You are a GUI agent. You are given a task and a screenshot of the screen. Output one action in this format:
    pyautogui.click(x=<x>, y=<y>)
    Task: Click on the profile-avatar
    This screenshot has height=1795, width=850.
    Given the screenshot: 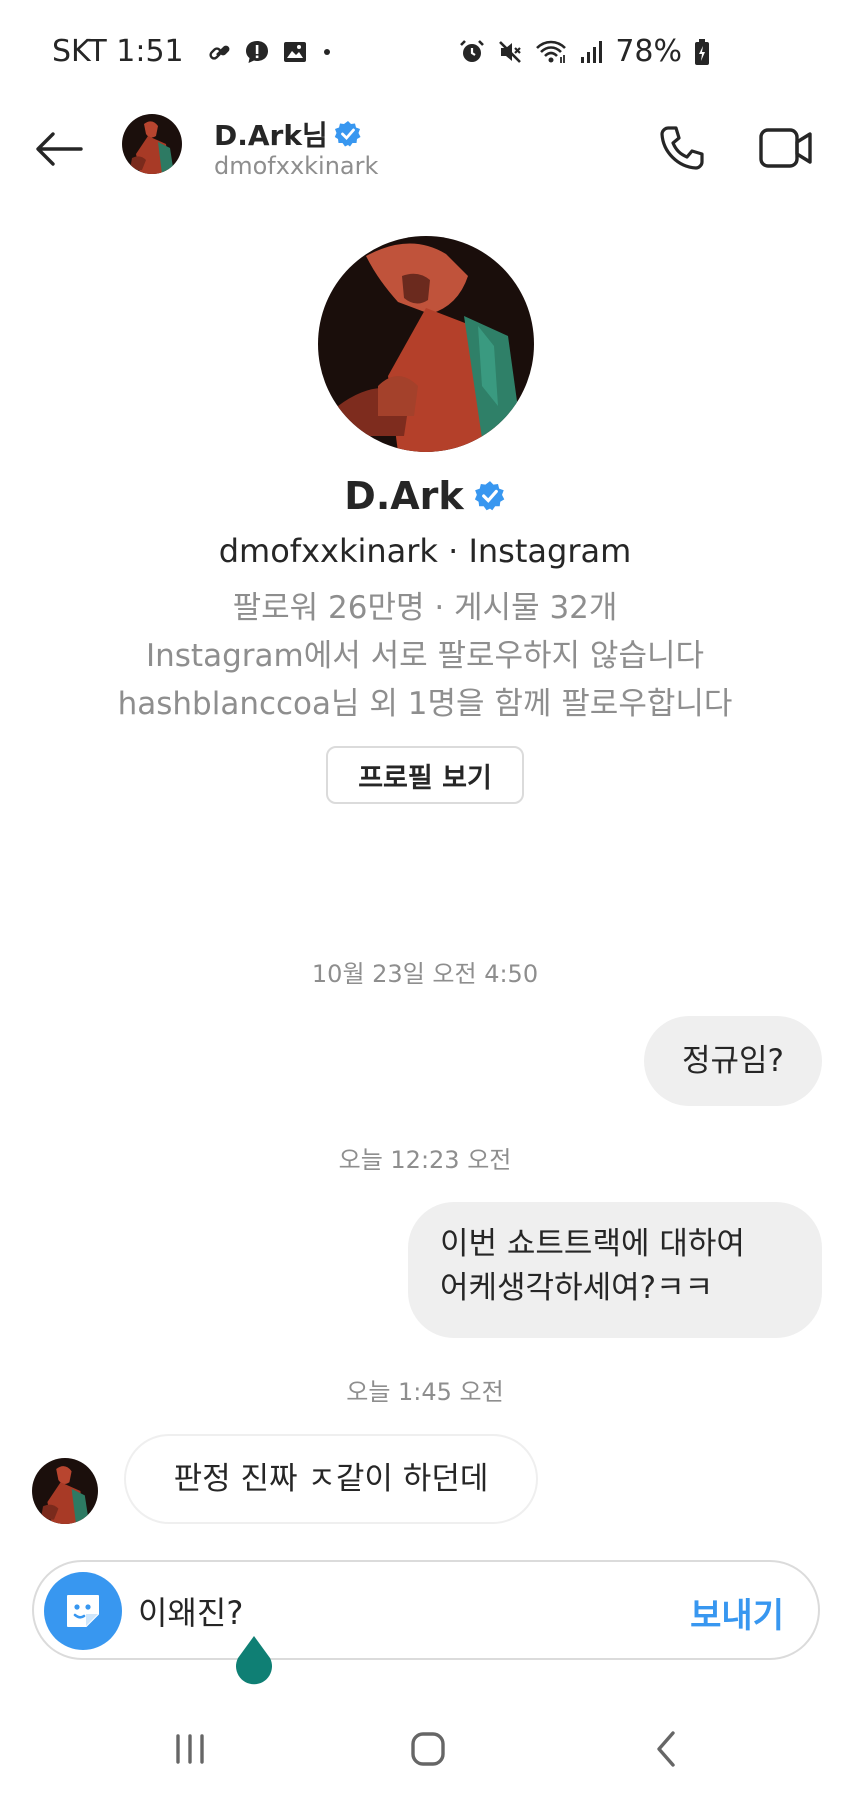 What is the action you would take?
    pyautogui.click(x=426, y=344)
    